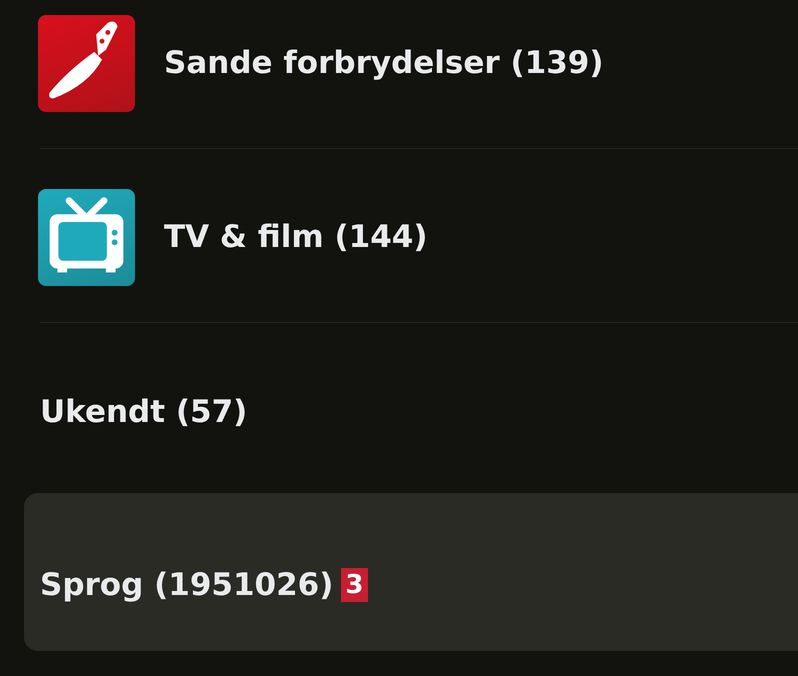 This screenshot has width=798, height=676. What do you see at coordinates (144, 412) in the screenshot?
I see `category-label: Ukendt (57)` at bounding box center [144, 412].